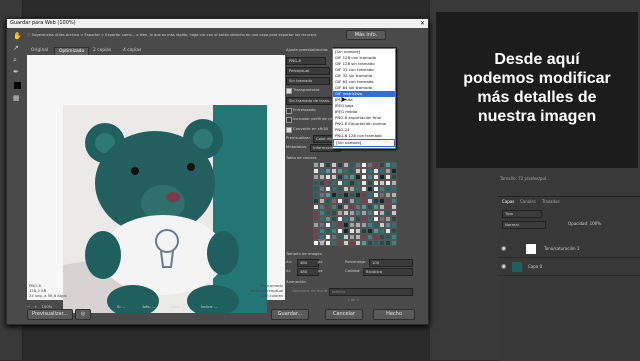 Image resolution: width=640 pixels, height=361 pixels. What do you see at coordinates (322, 240) in the screenshot?
I see `color-count: 256` at bounding box center [322, 240].